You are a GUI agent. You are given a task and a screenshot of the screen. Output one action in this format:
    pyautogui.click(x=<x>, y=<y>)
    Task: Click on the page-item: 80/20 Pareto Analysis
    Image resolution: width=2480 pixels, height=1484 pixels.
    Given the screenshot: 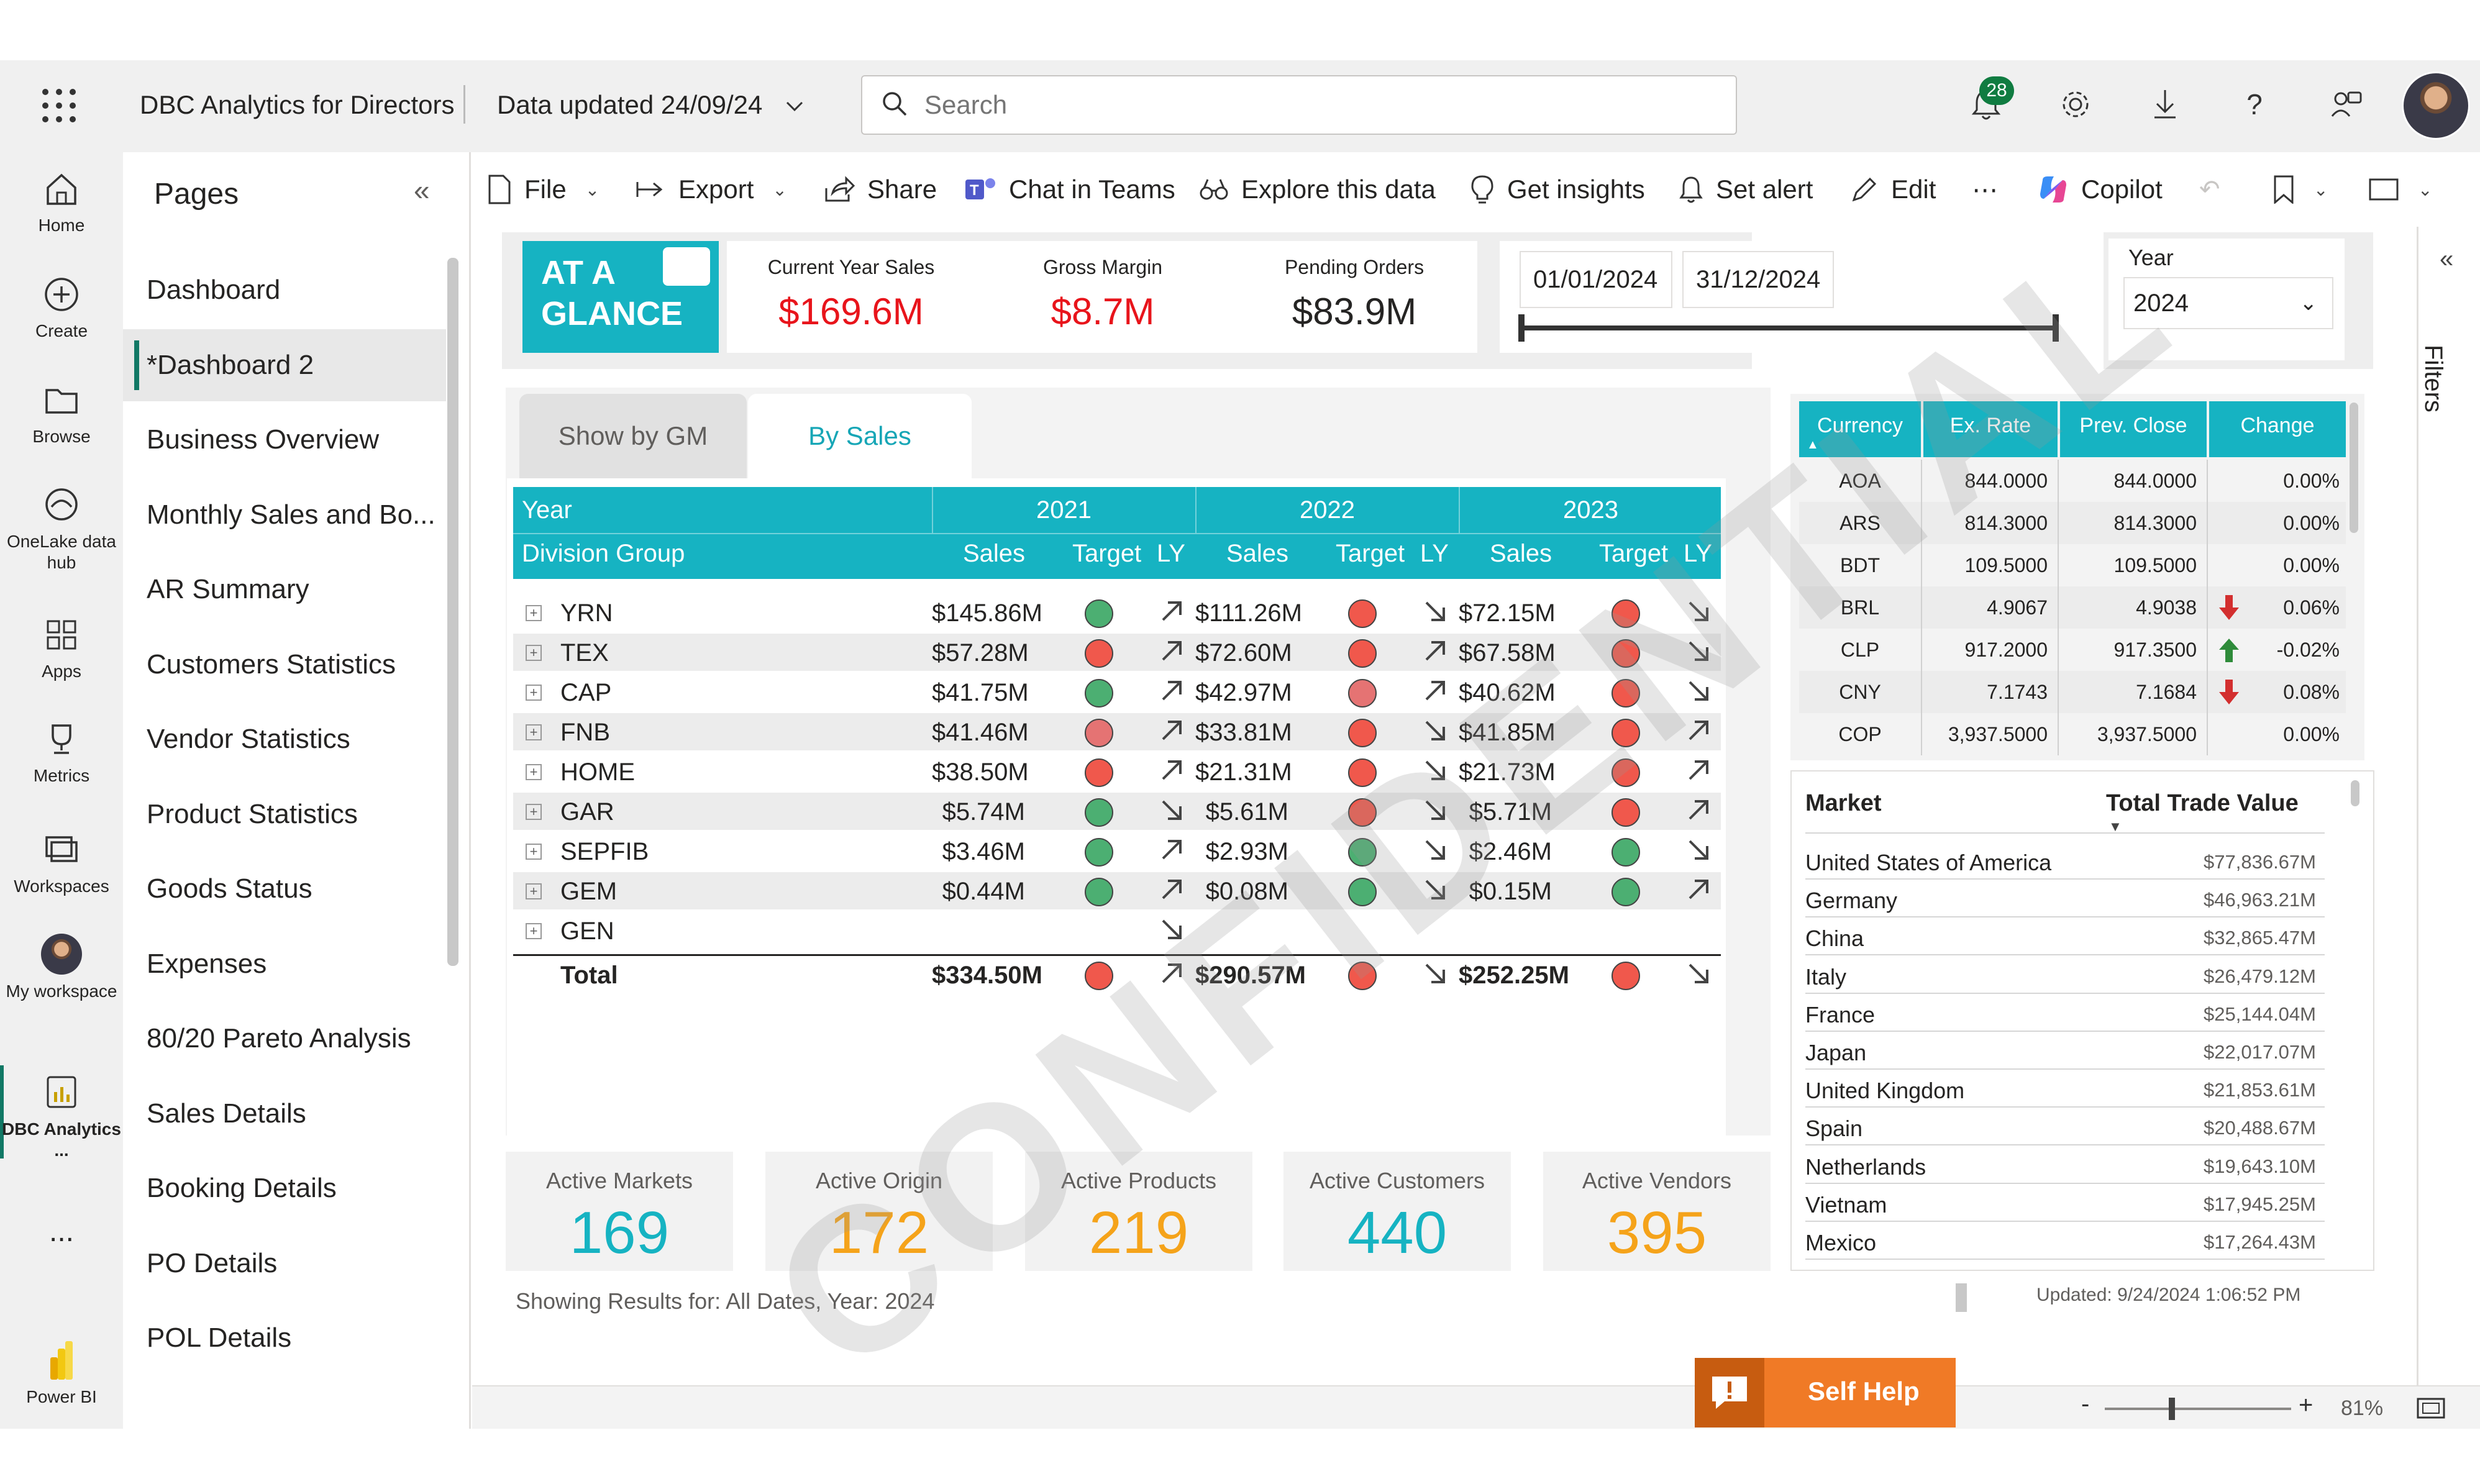 What is the action you would take?
    pyautogui.click(x=284, y=1039)
    